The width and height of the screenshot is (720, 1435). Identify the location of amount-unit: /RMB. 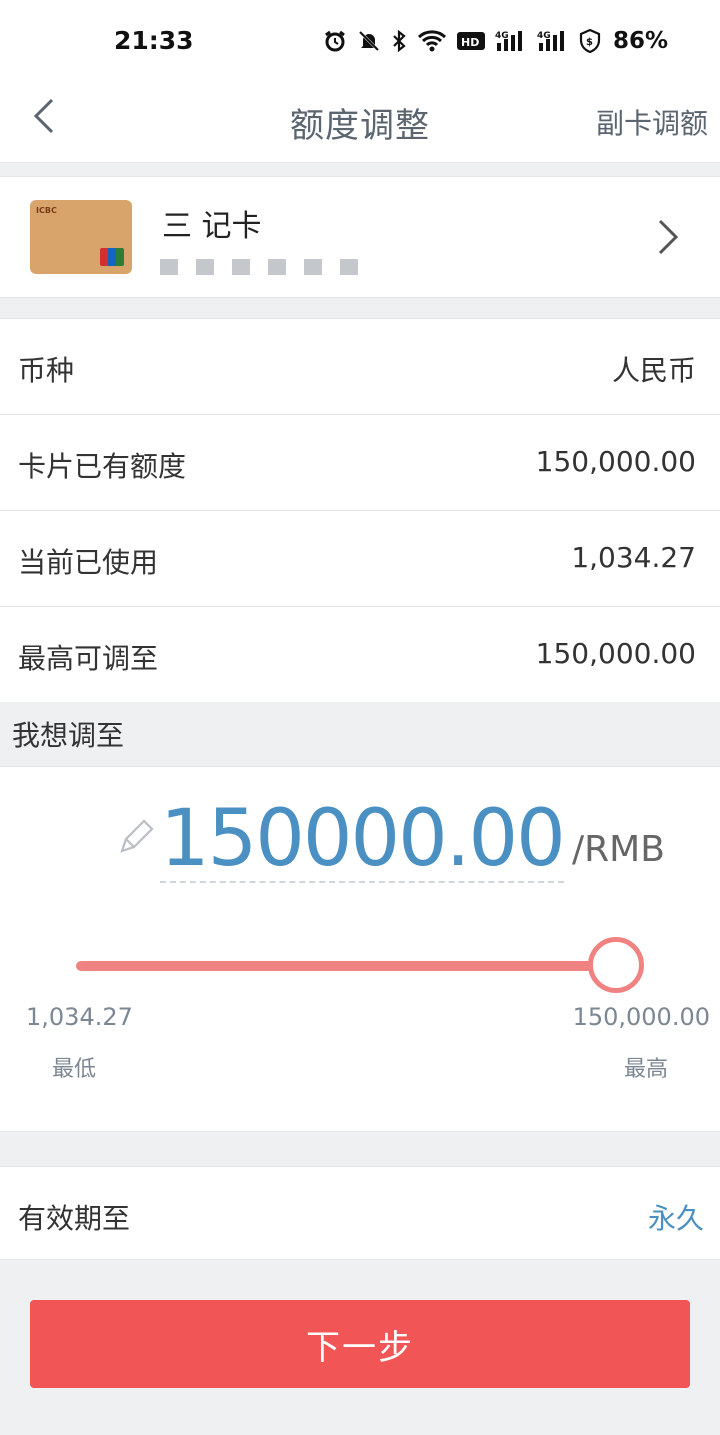
(618, 849).